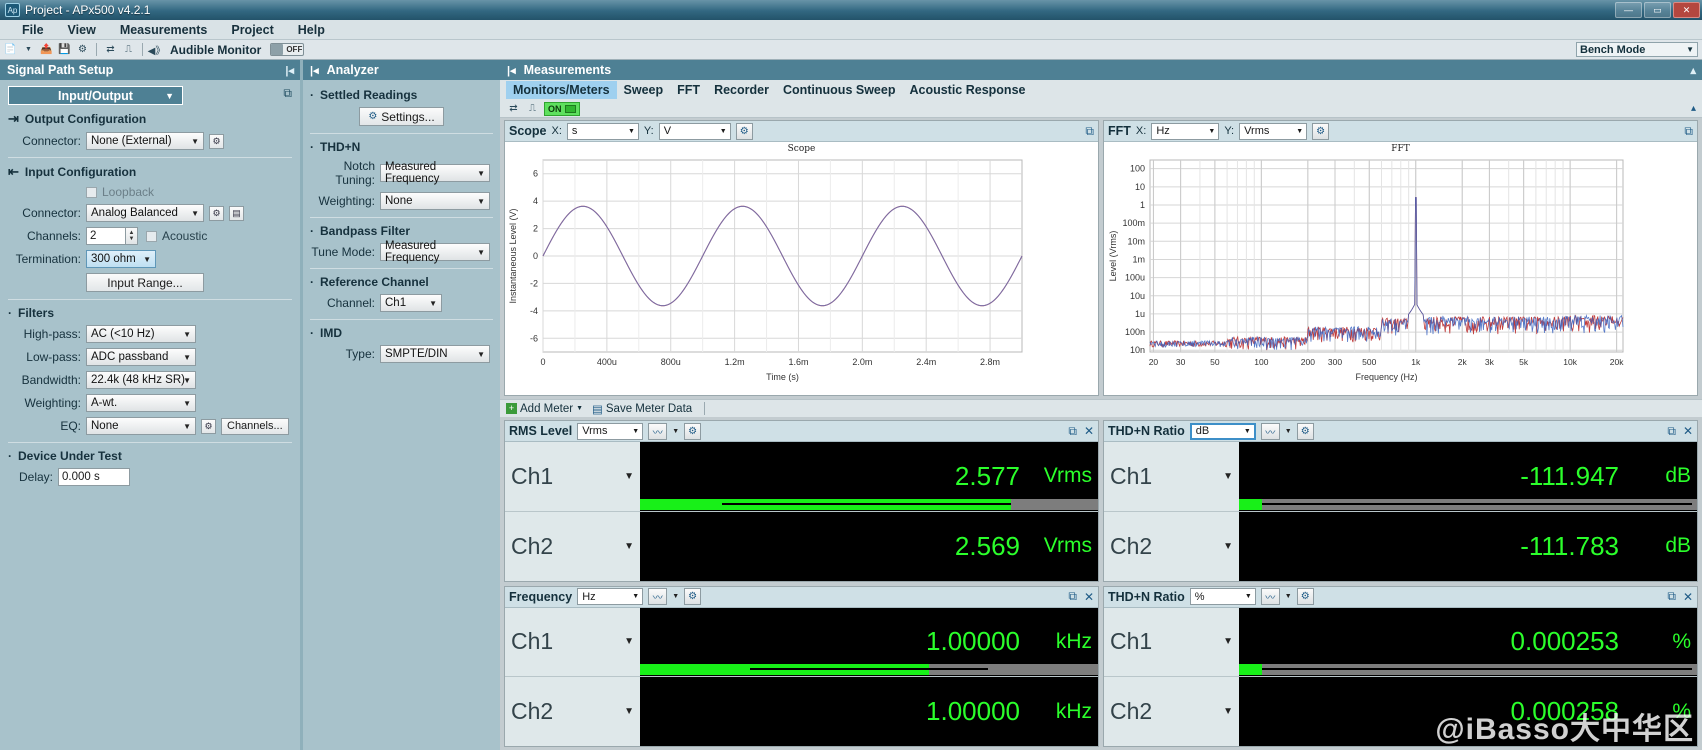 The height and width of the screenshot is (750, 1702). I want to click on scope-settings-icon: ⚙, so click(744, 131).